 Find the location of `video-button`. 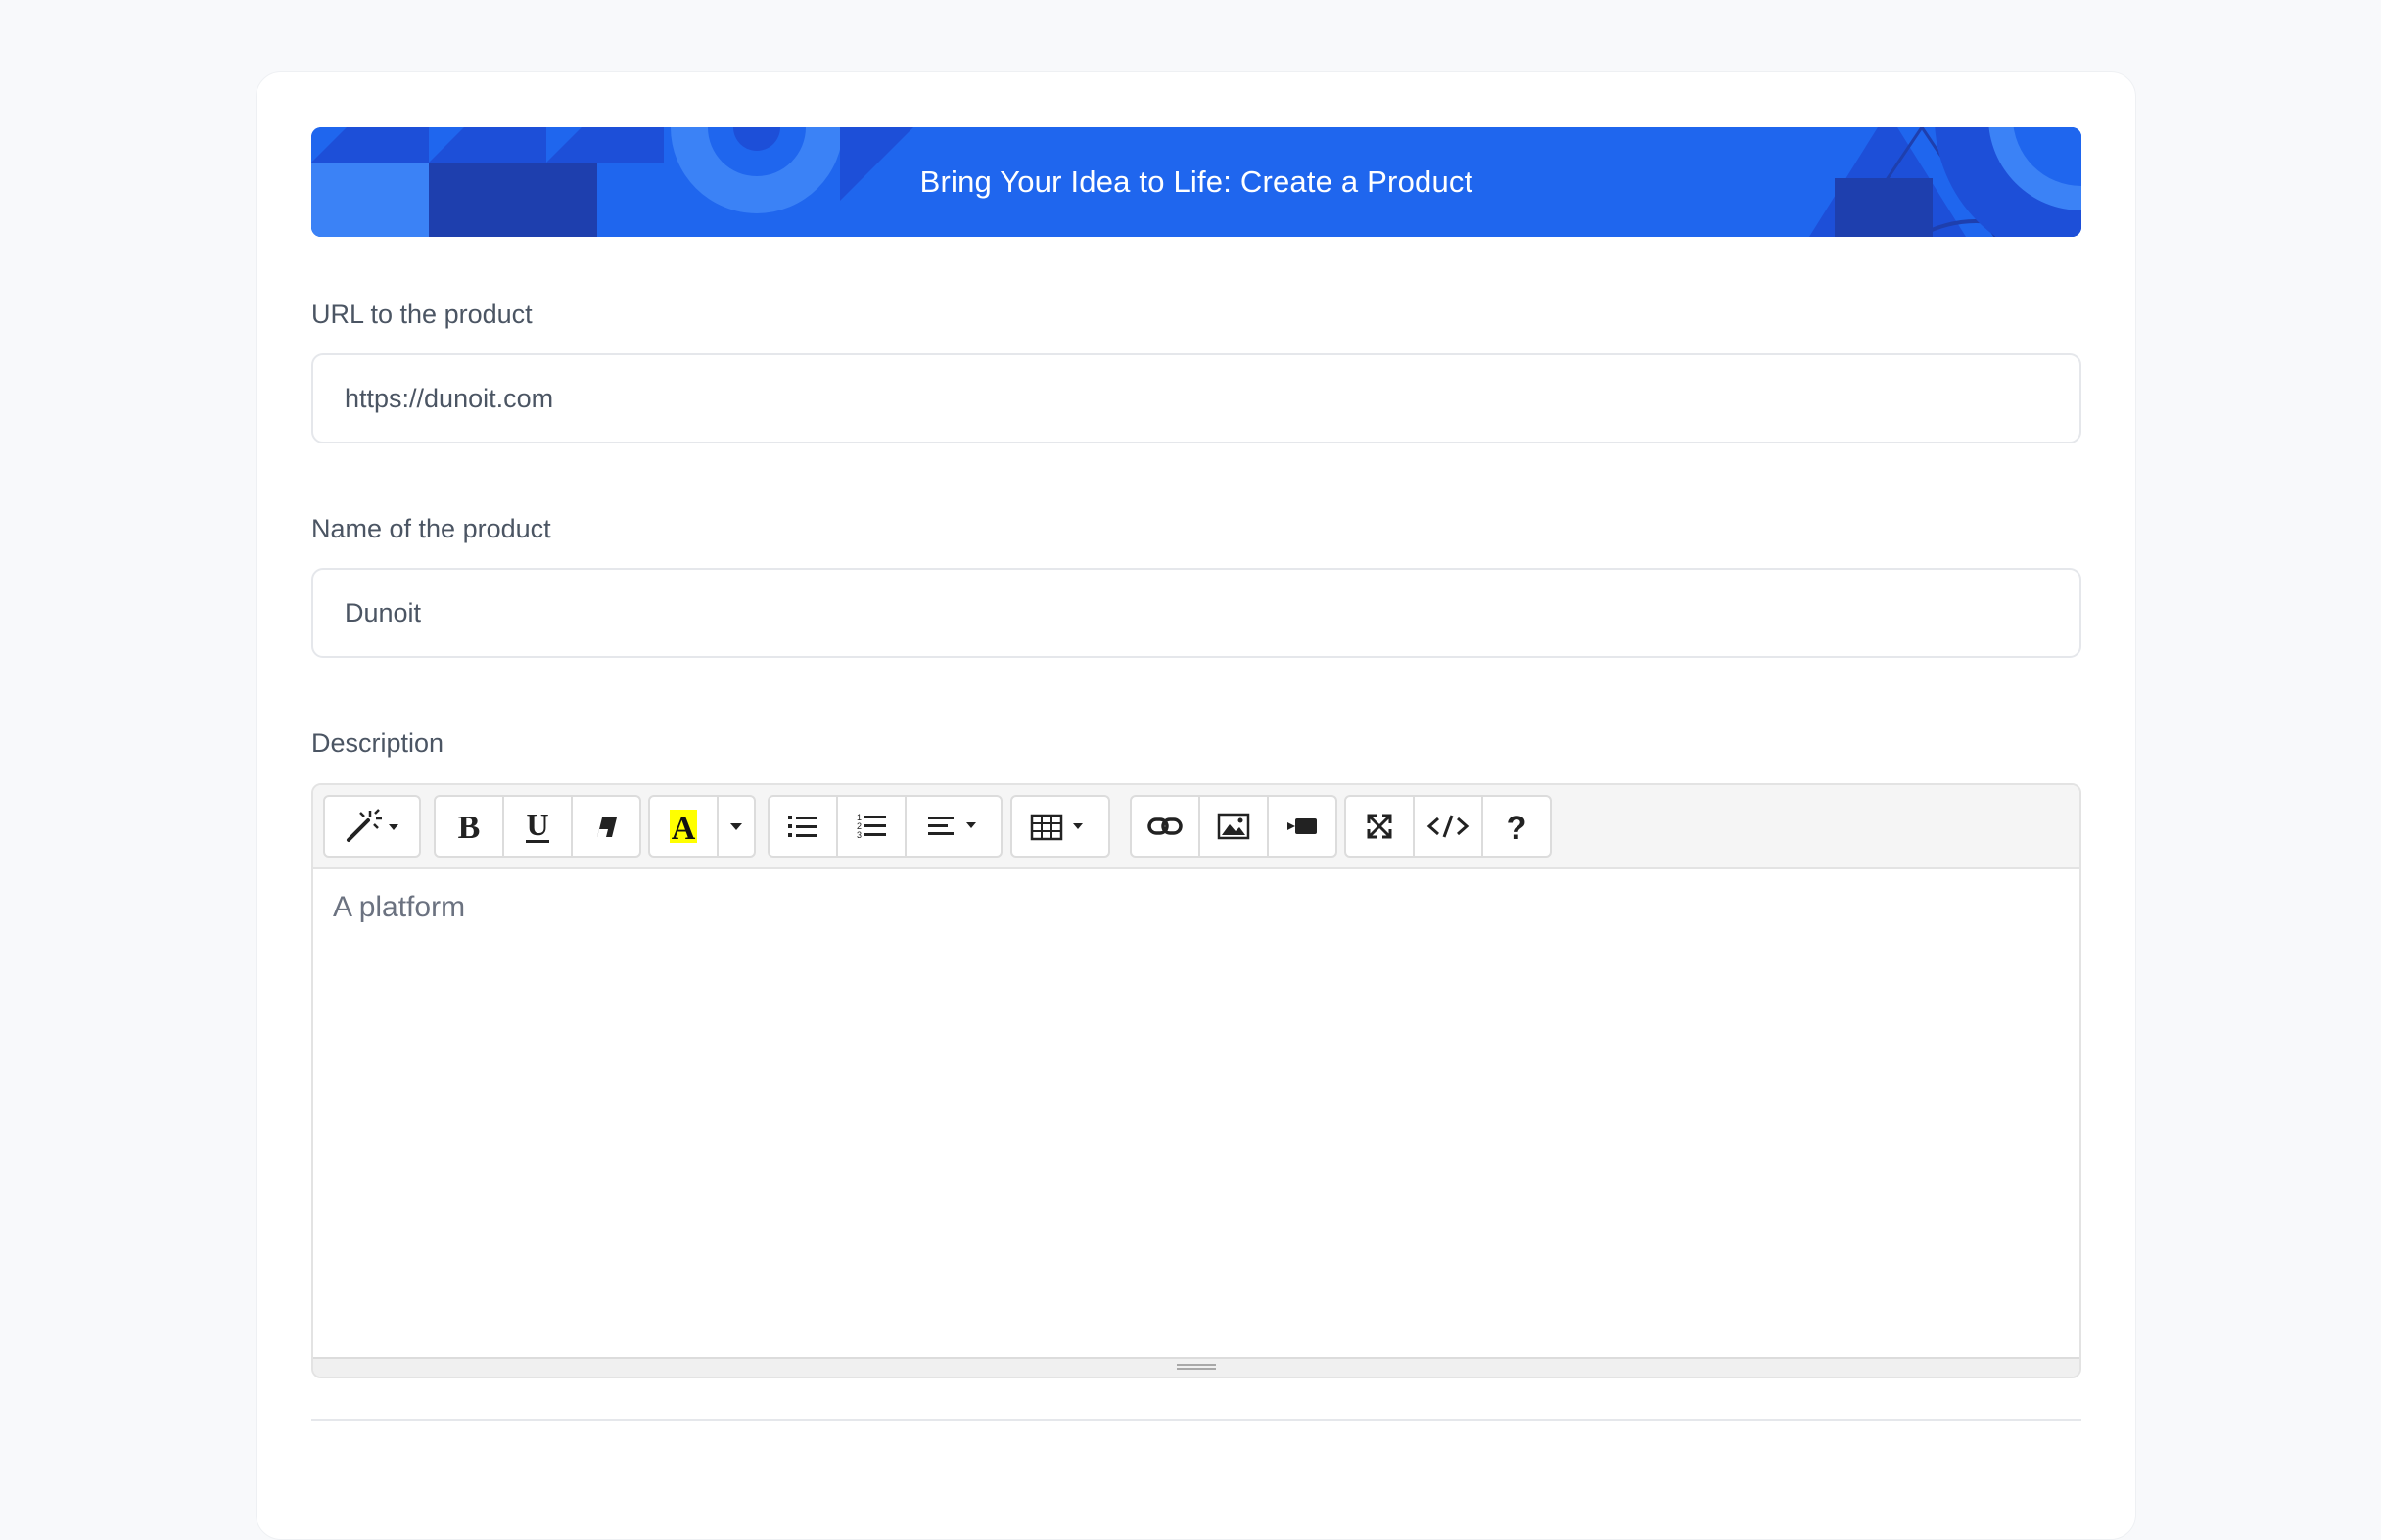

video-button is located at coordinates (1302, 826).